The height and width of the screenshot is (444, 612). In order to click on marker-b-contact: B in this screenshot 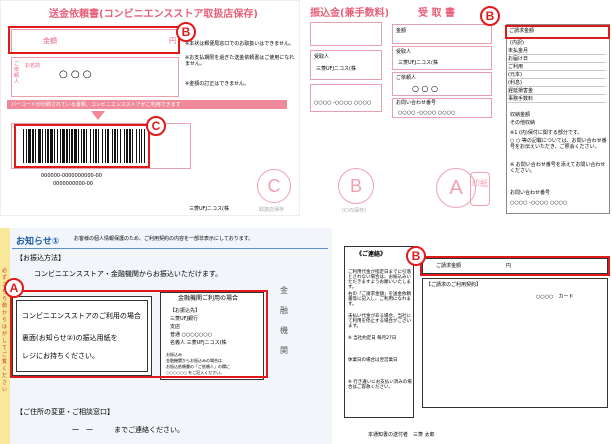, I will do `click(416, 256)`.